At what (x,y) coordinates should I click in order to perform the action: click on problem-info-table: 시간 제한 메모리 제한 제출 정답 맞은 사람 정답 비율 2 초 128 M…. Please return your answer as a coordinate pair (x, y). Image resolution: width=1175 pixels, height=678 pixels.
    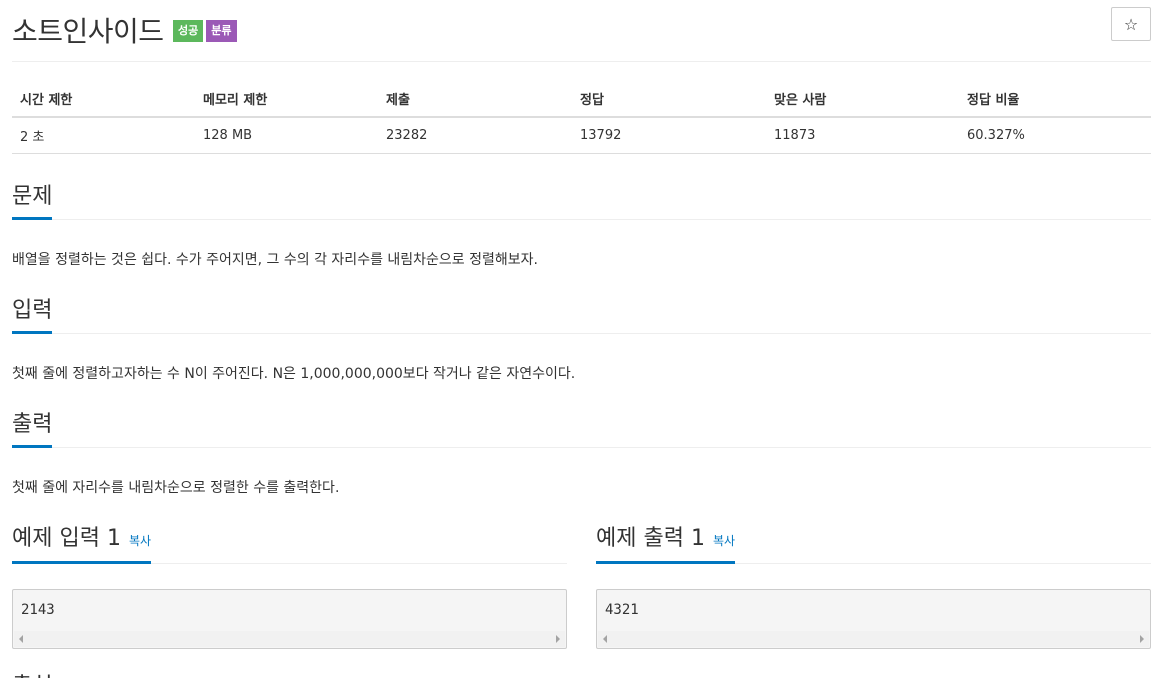
    Looking at the image, I should click on (581, 117).